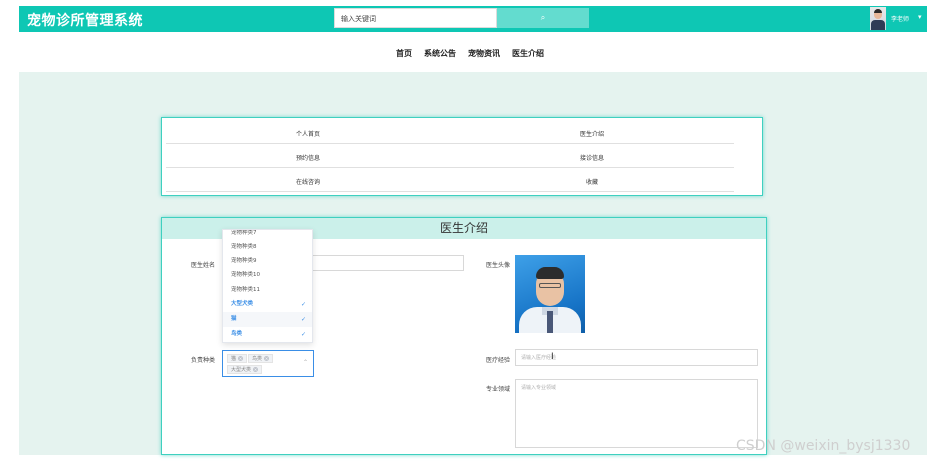  What do you see at coordinates (308, 157) in the screenshot?
I see `menu-item-appointments: 预约信息` at bounding box center [308, 157].